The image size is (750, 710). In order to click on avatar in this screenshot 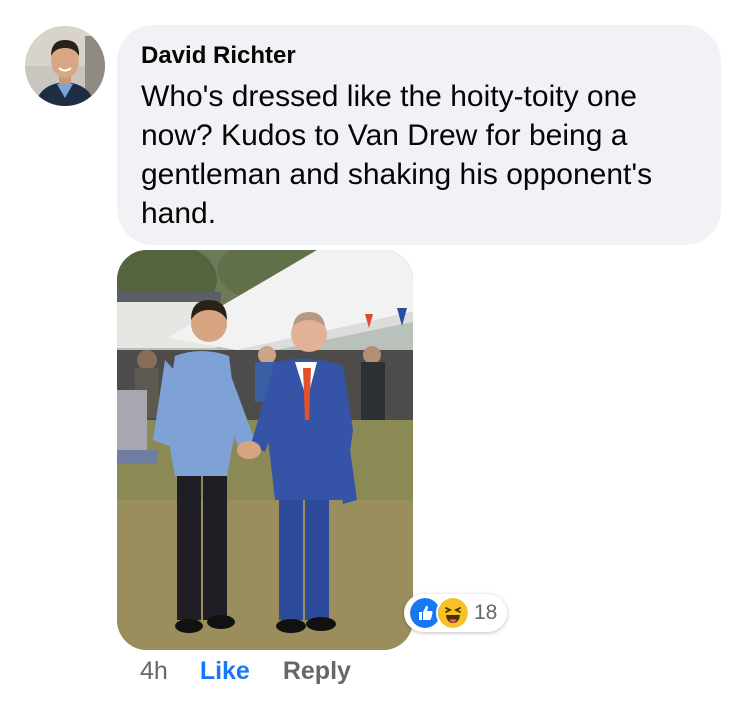, I will do `click(65, 66)`.